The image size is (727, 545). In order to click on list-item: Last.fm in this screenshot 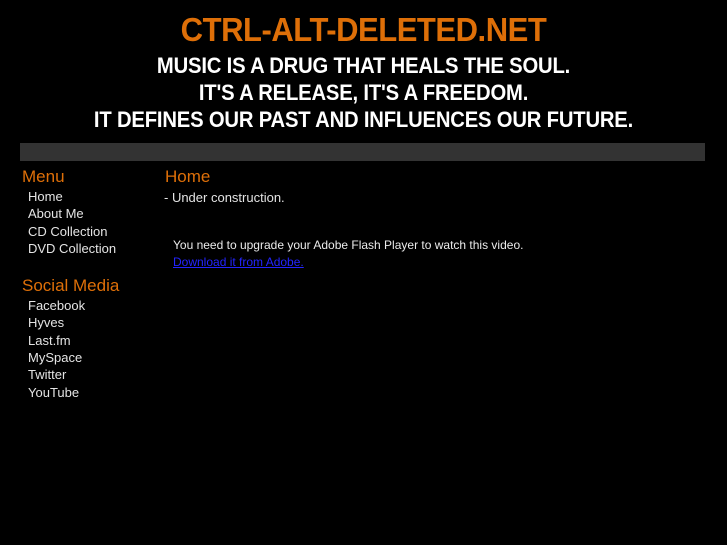, I will do `click(89, 340)`.